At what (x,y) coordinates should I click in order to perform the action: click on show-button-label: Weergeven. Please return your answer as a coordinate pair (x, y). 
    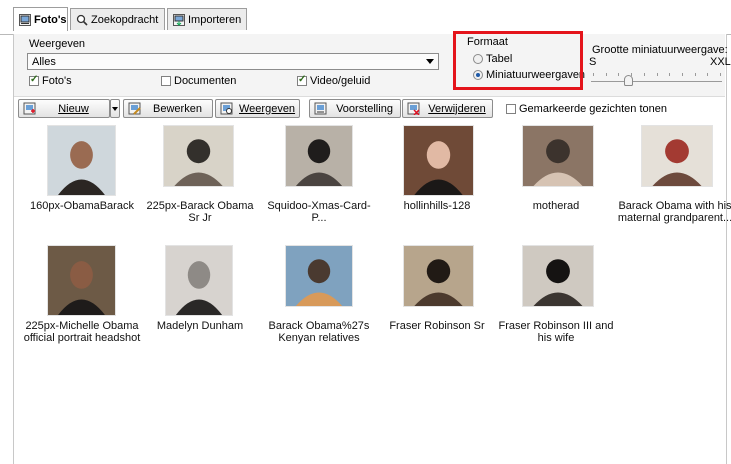
    Looking at the image, I should click on (267, 108).